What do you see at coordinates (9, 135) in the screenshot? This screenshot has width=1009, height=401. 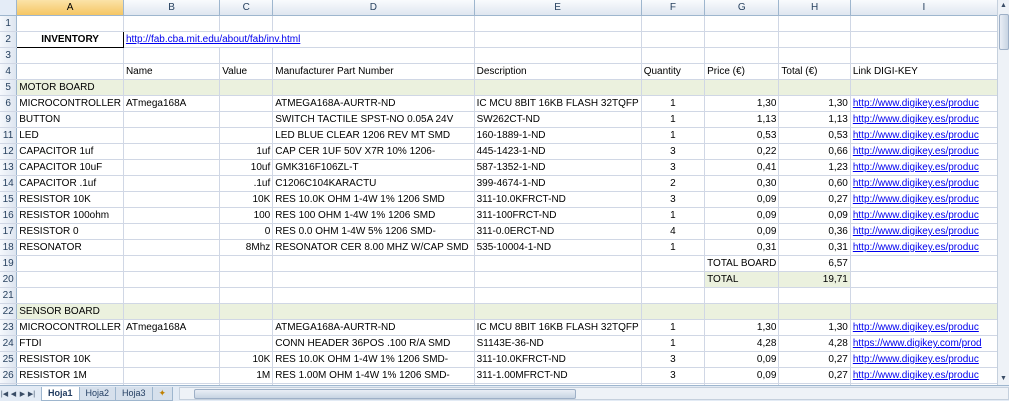 I see `row-header: 11` at bounding box center [9, 135].